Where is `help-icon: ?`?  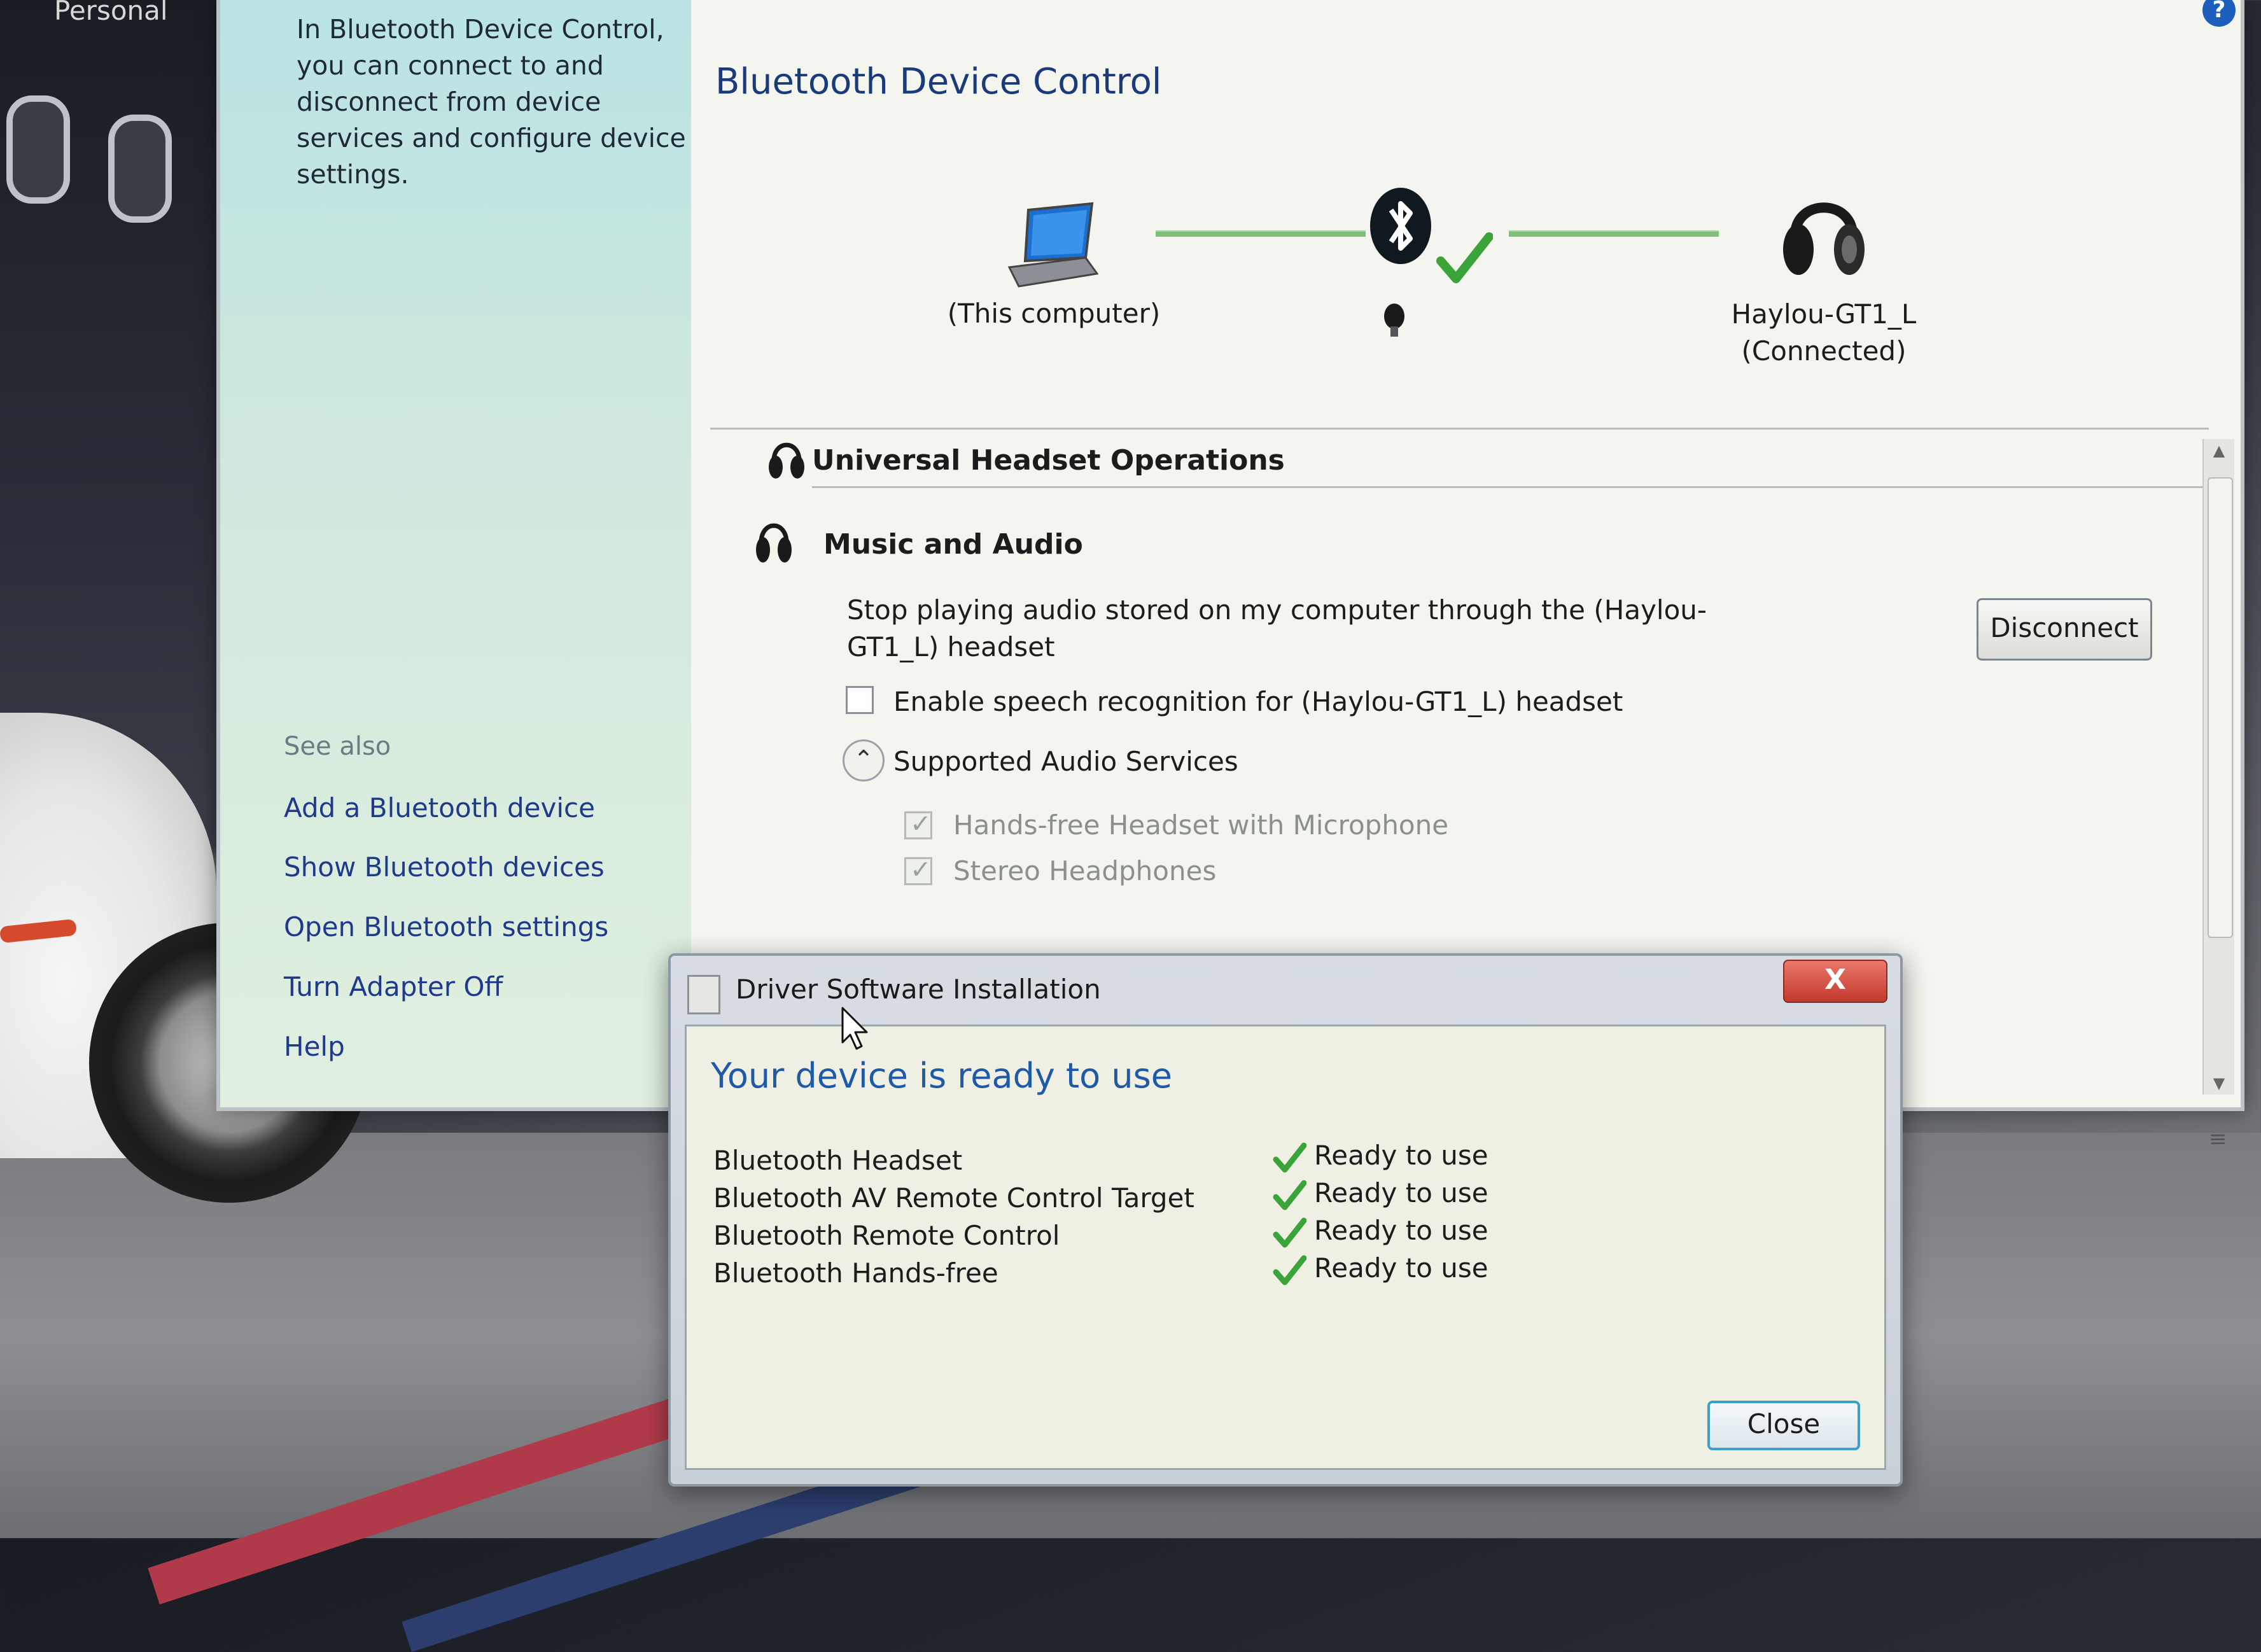 help-icon: ? is located at coordinates (2219, 13).